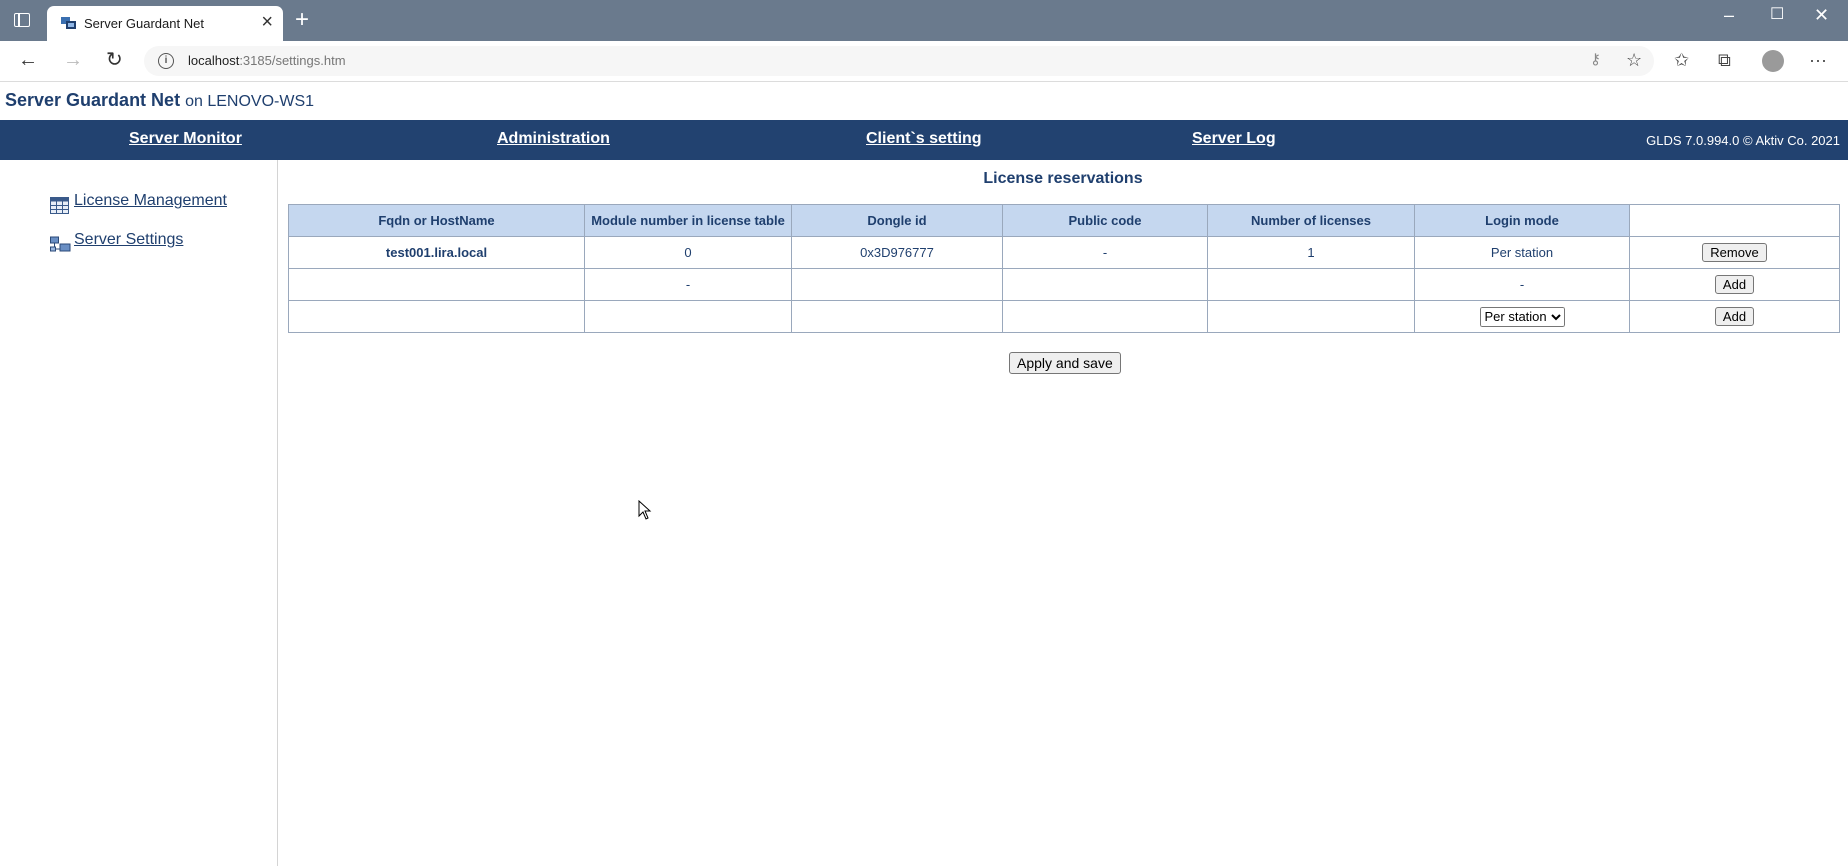 Image resolution: width=1848 pixels, height=866 pixels. I want to click on maximize-icon: ☐, so click(1777, 15).